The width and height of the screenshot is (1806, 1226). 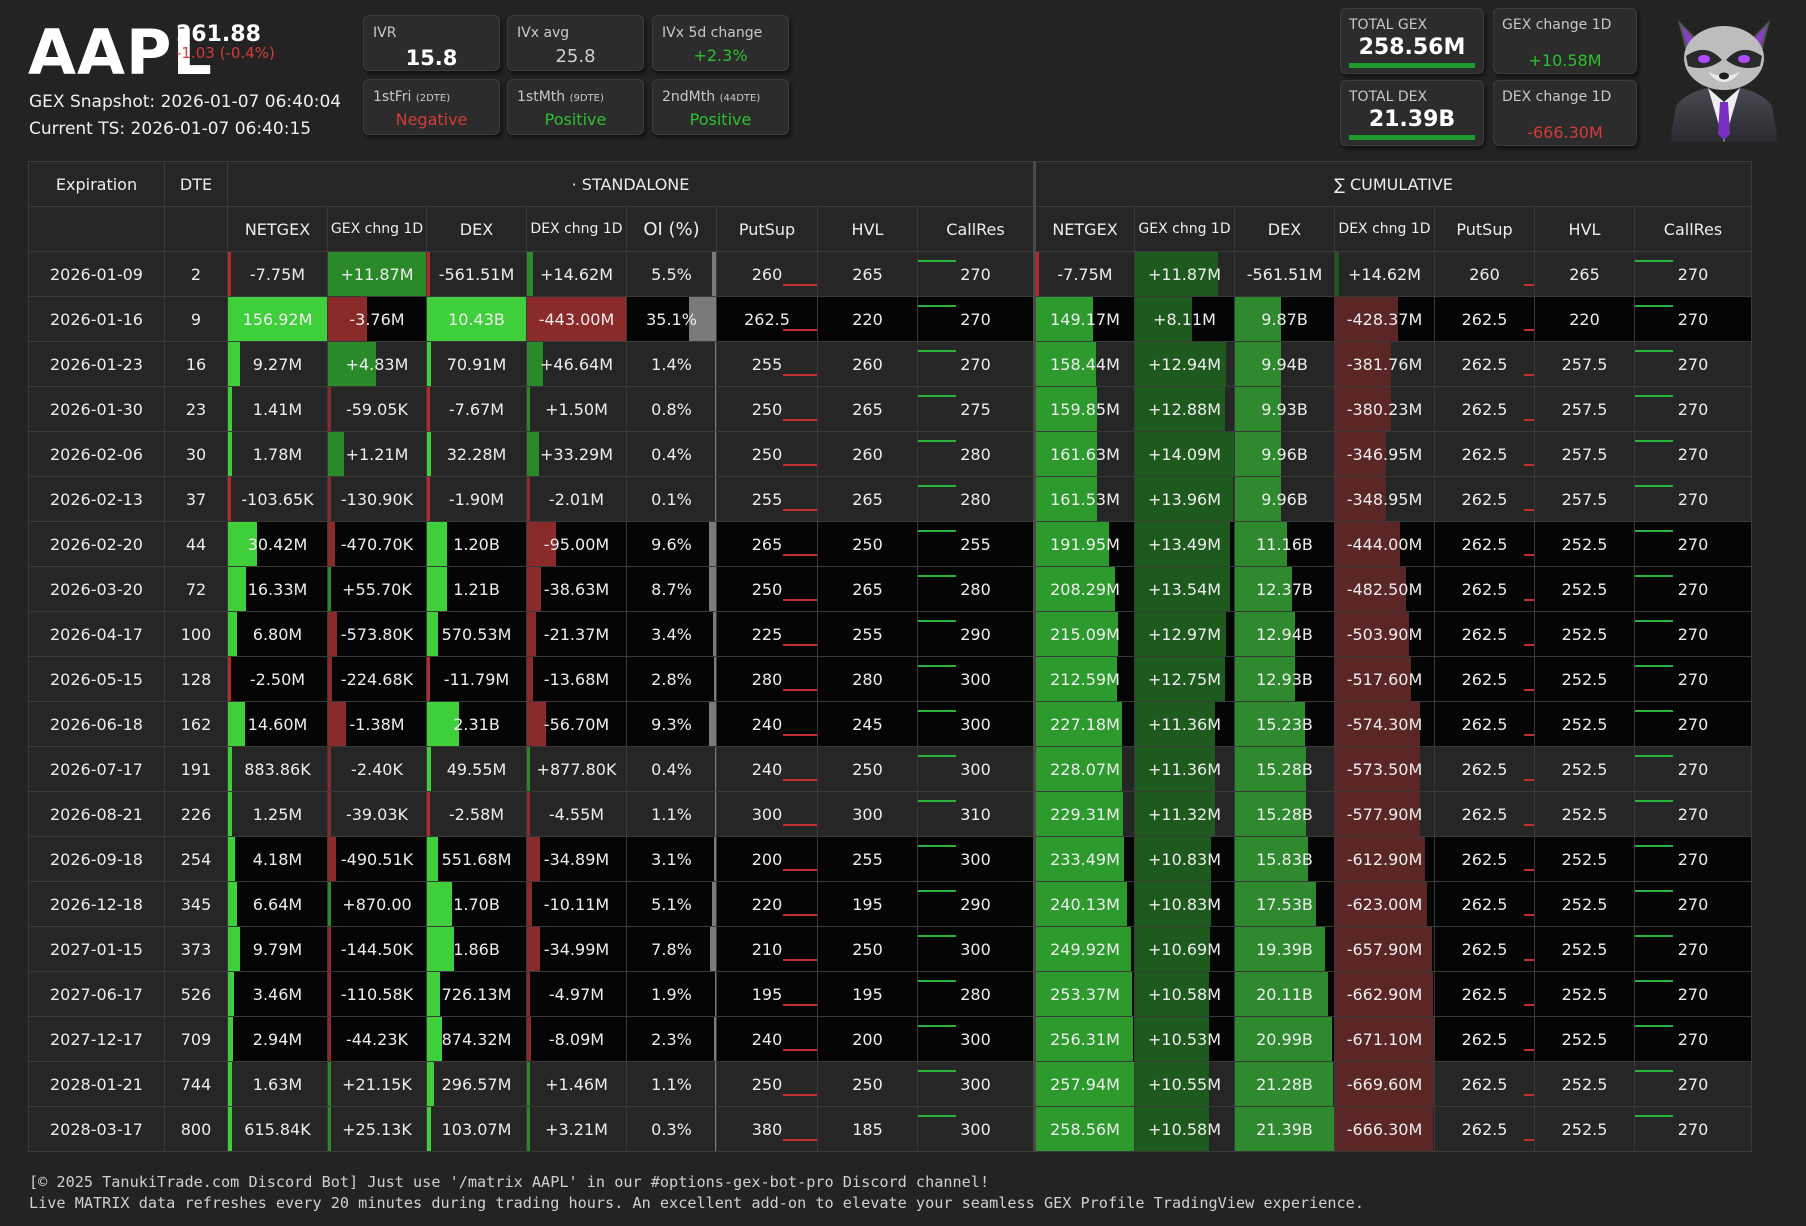 I want to click on cell-c-gex1d: +12.97M, so click(x=1184, y=634).